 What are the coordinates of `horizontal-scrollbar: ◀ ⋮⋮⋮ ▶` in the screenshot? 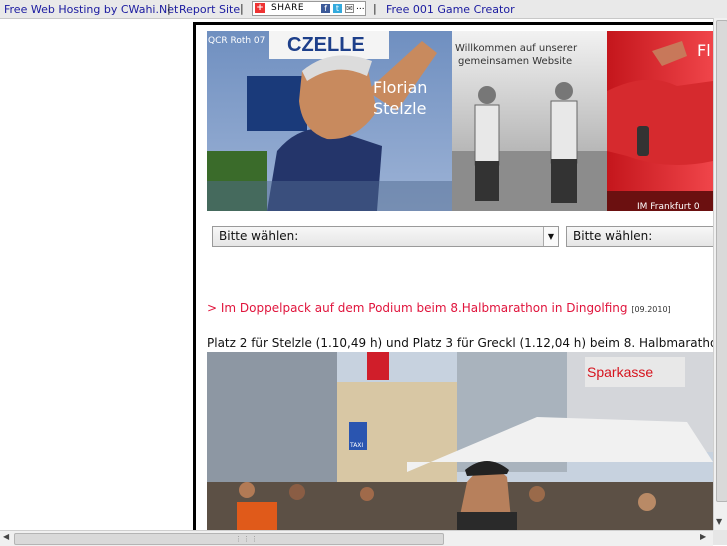 It's located at (356, 538).